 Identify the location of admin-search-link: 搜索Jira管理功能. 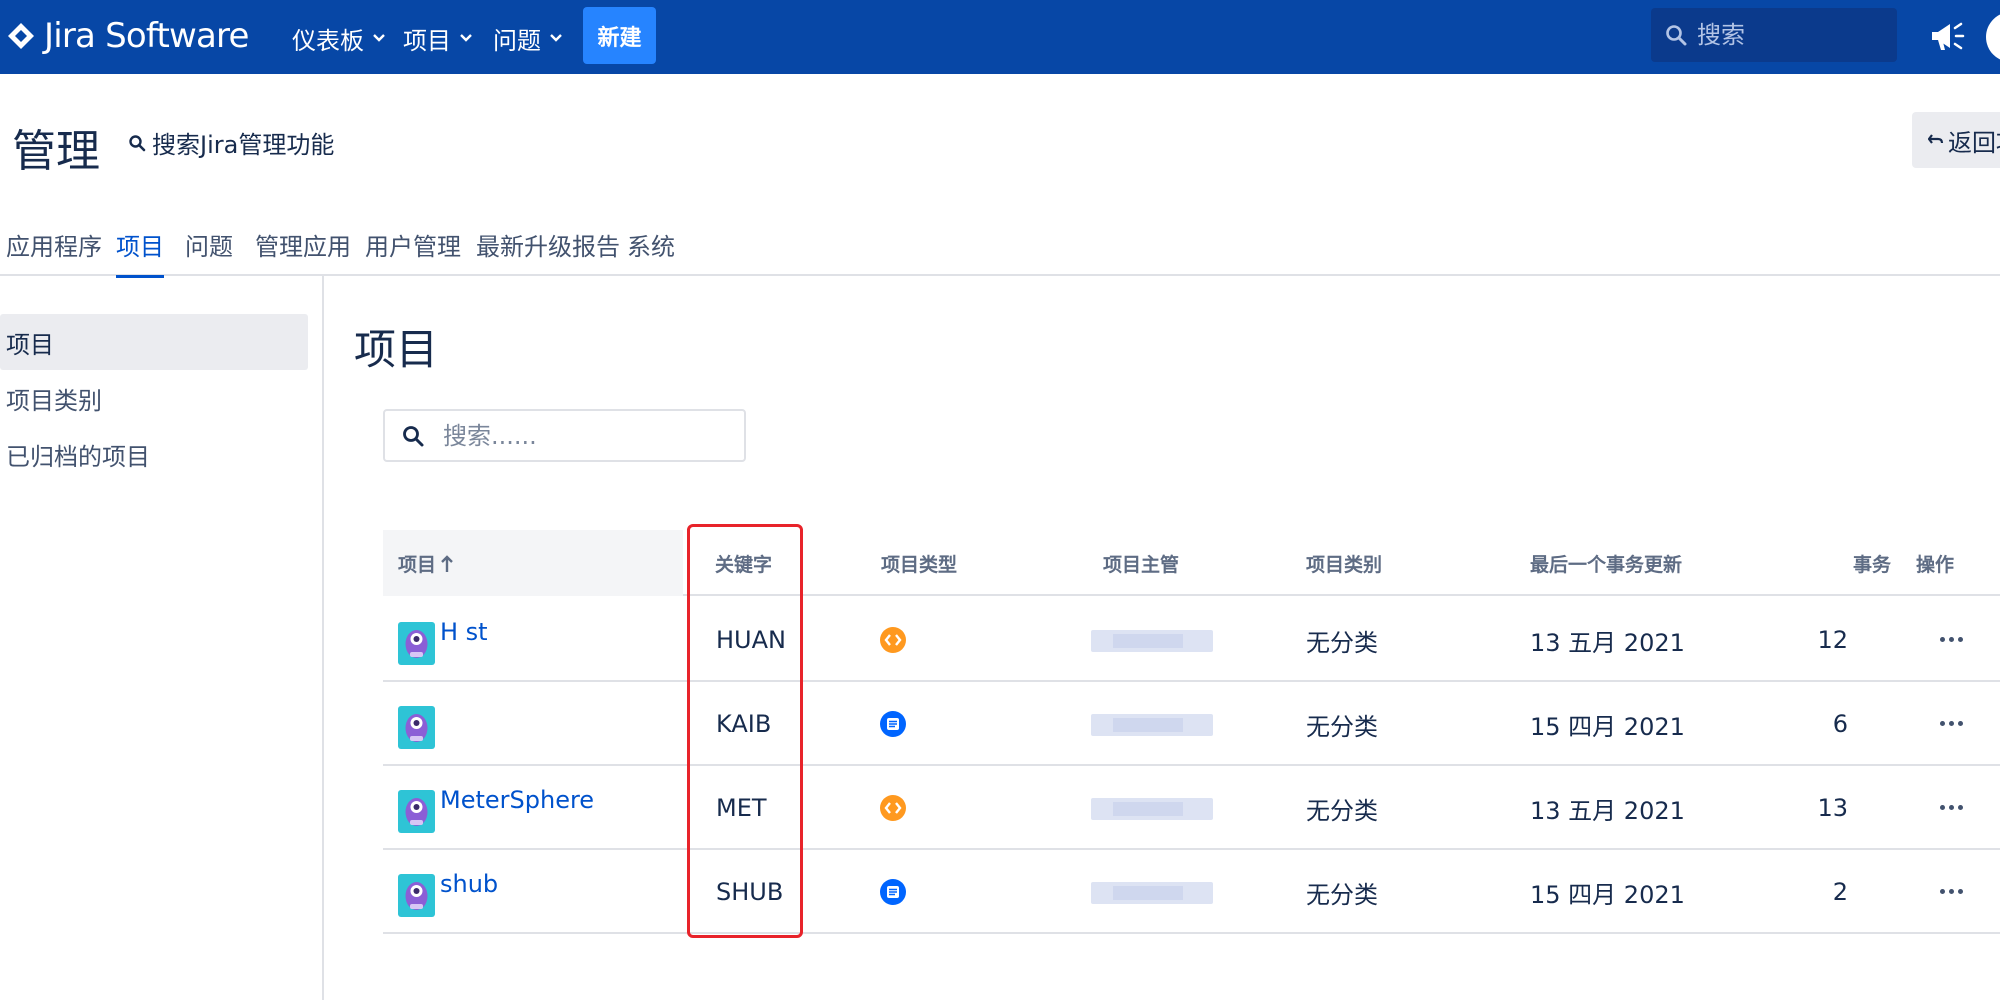
(231, 142).